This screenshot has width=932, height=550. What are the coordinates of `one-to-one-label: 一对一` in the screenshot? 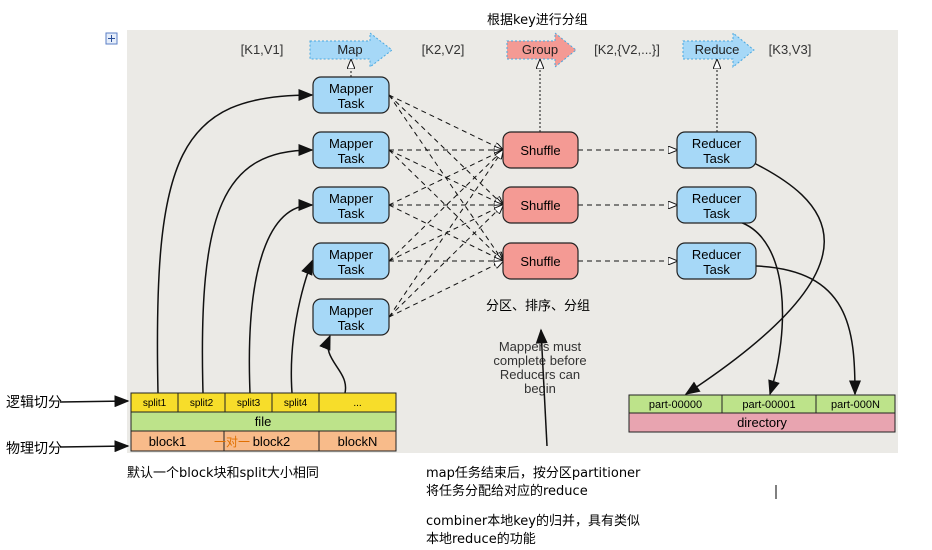 It's located at (232, 442).